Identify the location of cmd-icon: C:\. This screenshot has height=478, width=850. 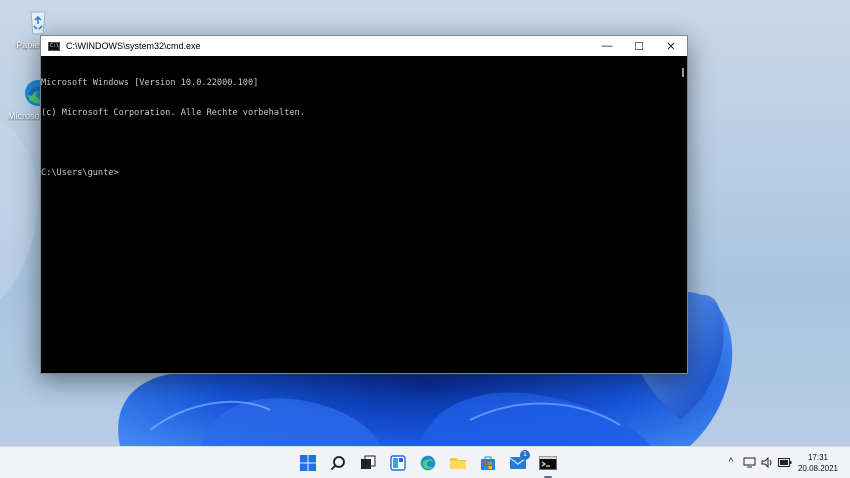
(54, 46).